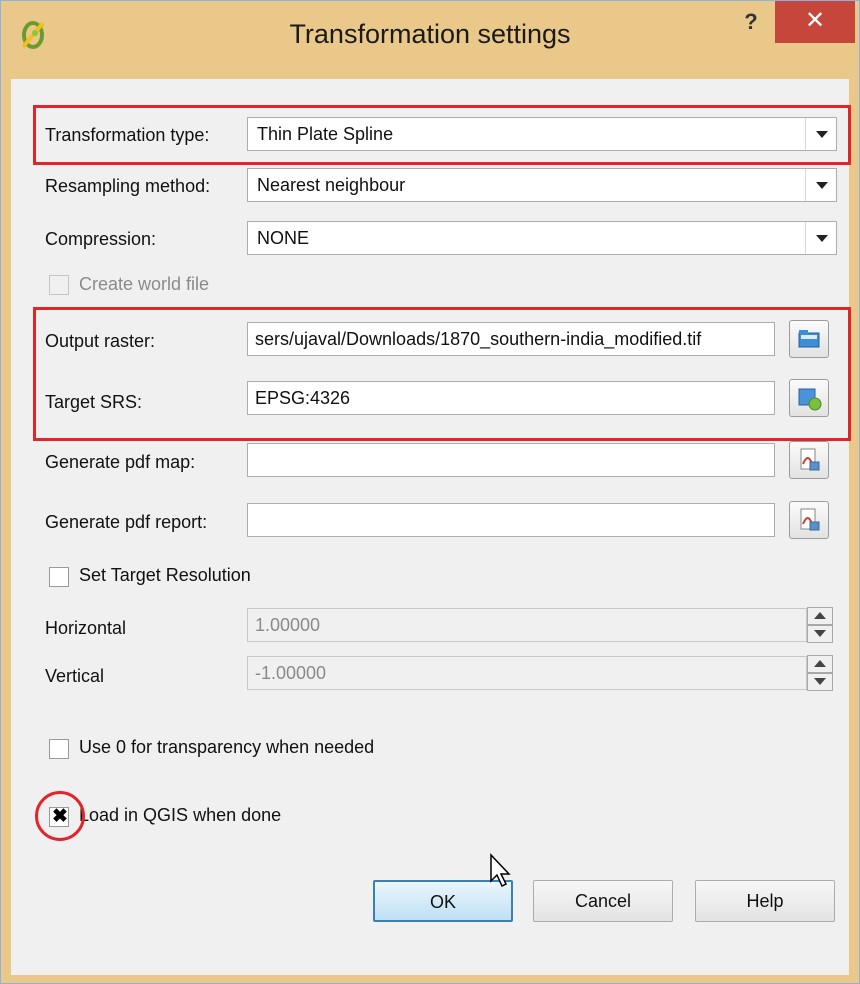 This screenshot has width=860, height=984. I want to click on help-icon: ?, so click(751, 23).